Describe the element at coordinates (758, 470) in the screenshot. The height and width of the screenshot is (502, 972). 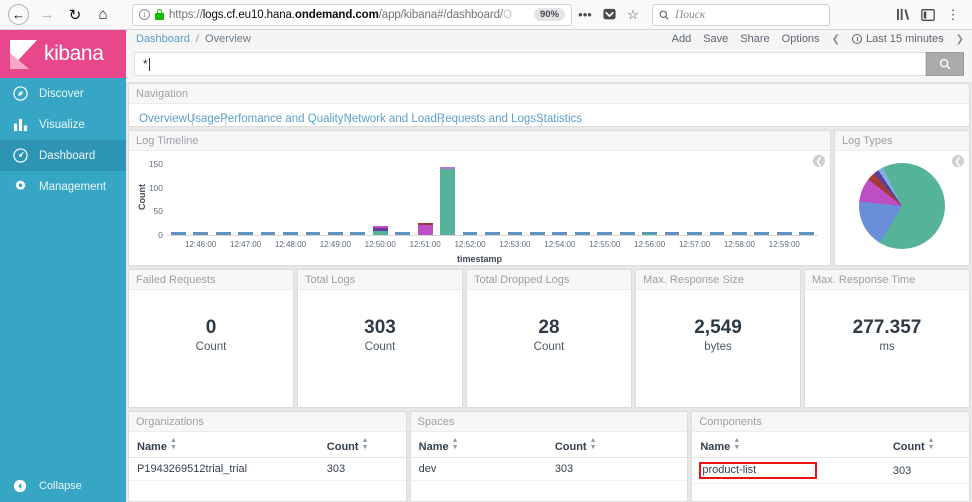
I see `highlighted-value: product-list` at that location.